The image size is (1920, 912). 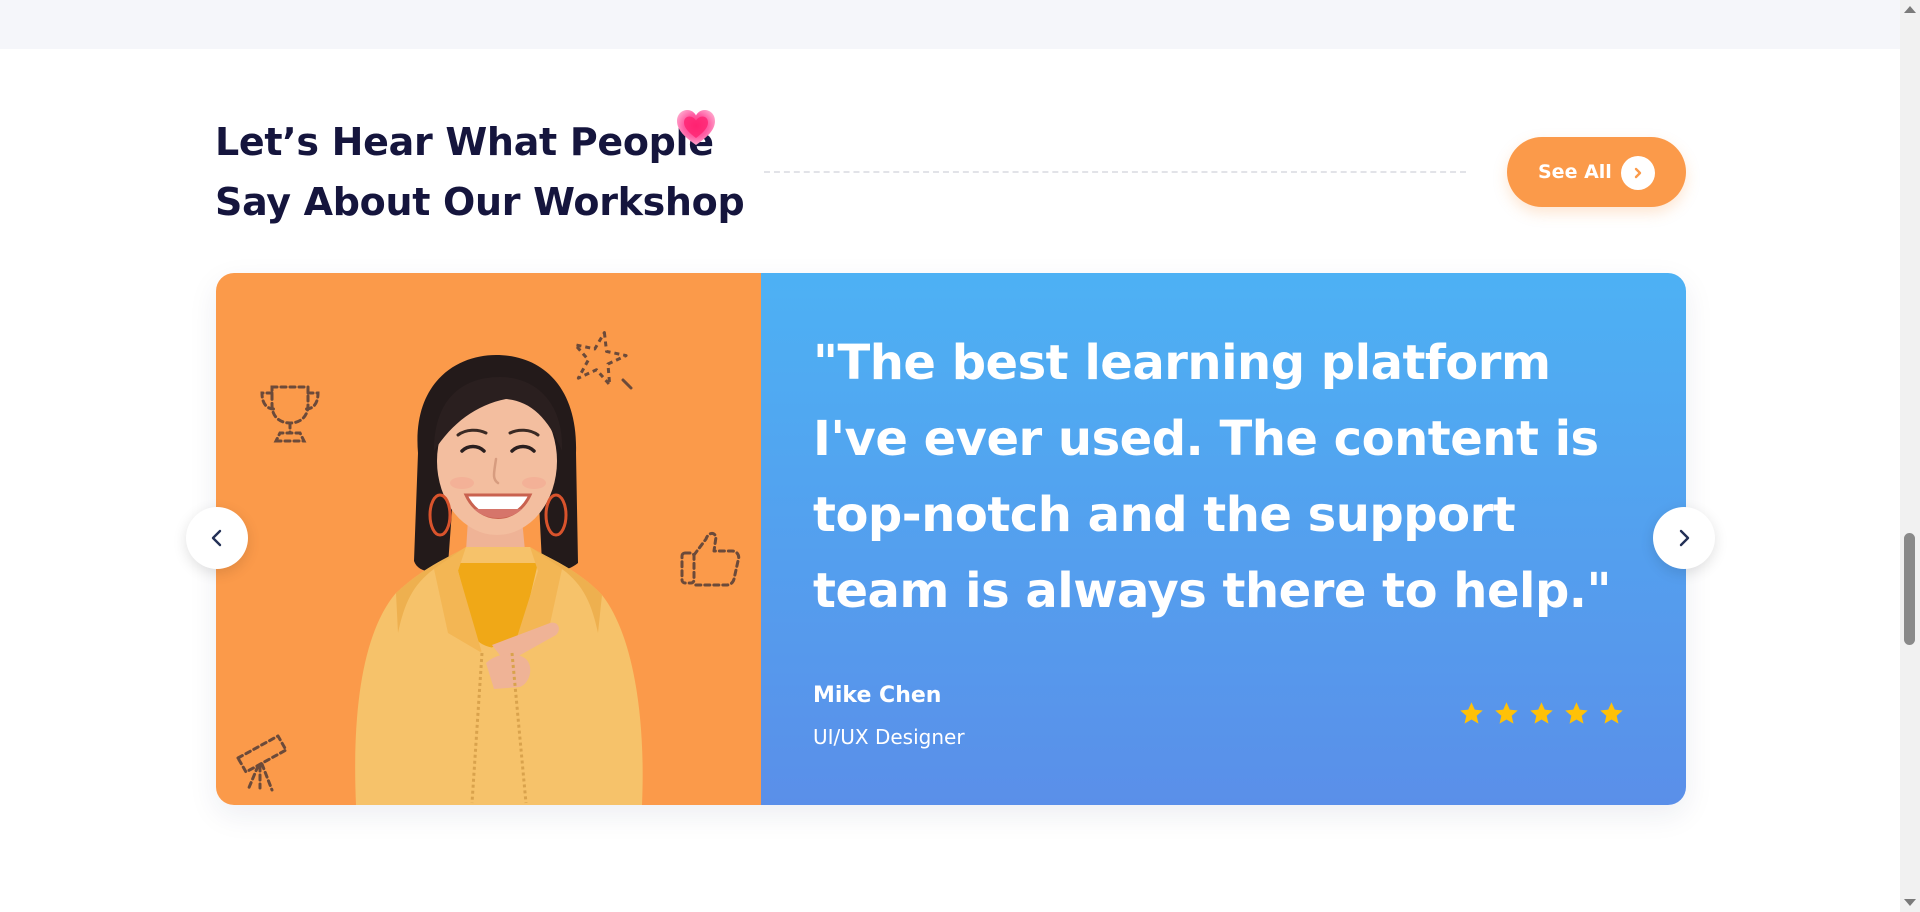 What do you see at coordinates (1910, 9) in the screenshot?
I see `scroll-up-arrow-icon` at bounding box center [1910, 9].